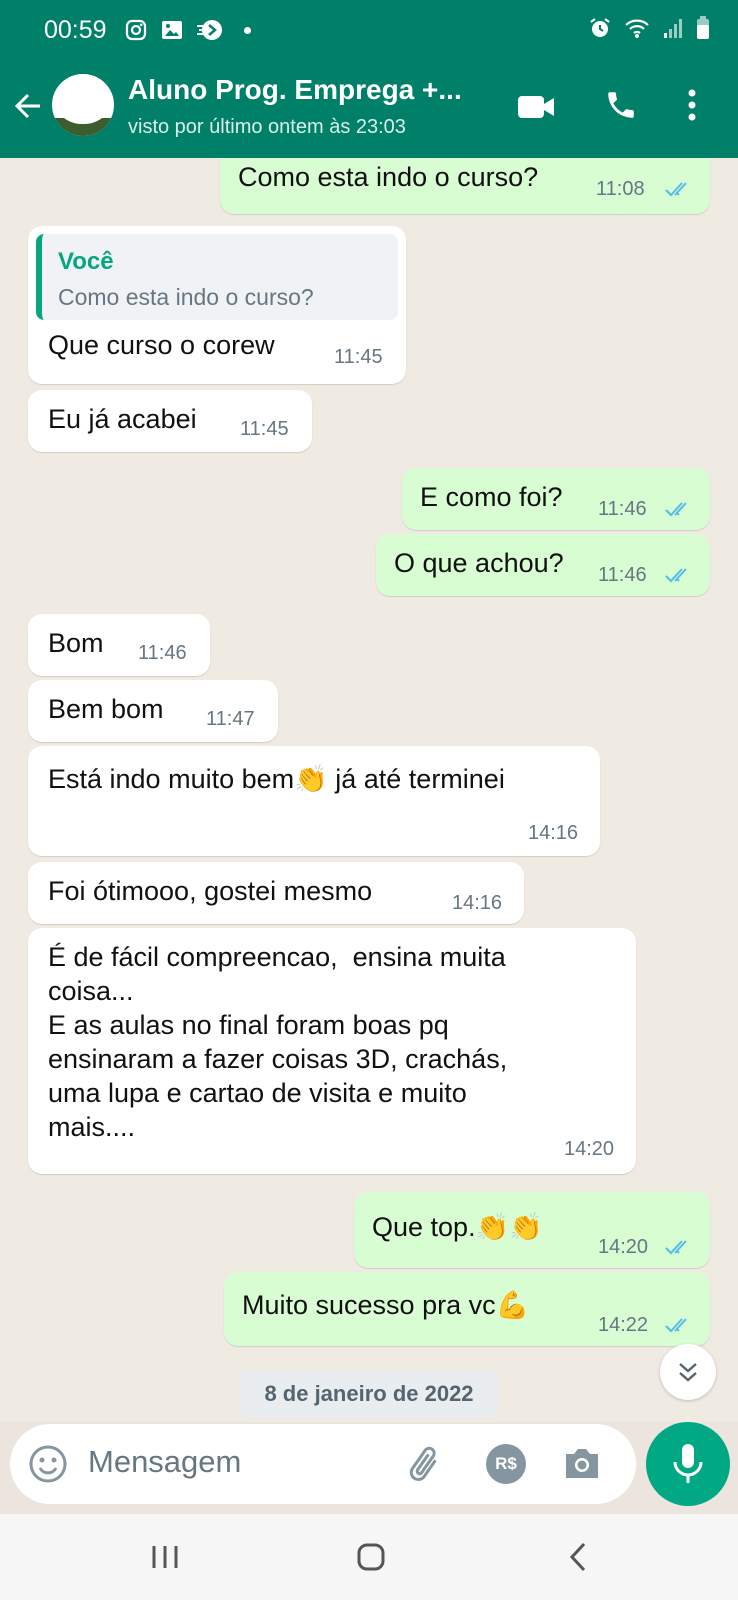 This screenshot has width=738, height=1600. I want to click on quoted-text: Como esta indo o curso?, so click(186, 297).